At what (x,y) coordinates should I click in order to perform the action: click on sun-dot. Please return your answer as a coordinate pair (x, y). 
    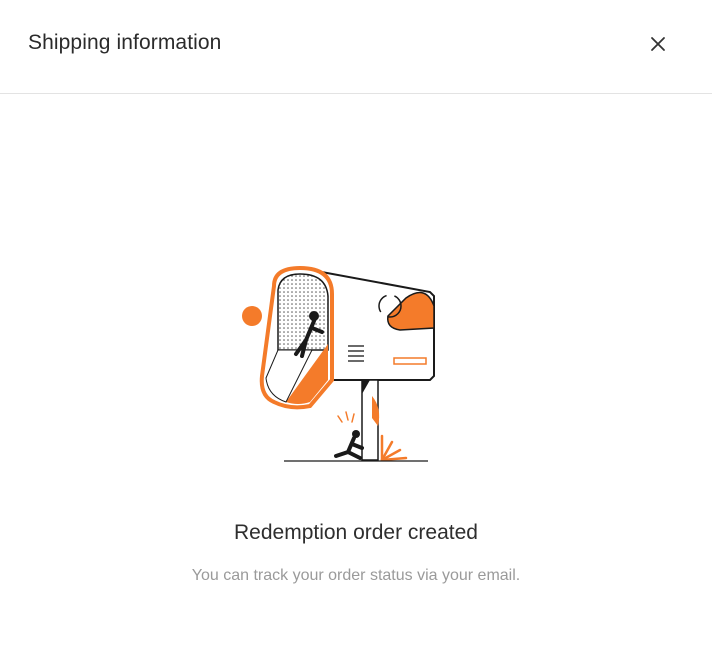
    Looking at the image, I should click on (252, 316).